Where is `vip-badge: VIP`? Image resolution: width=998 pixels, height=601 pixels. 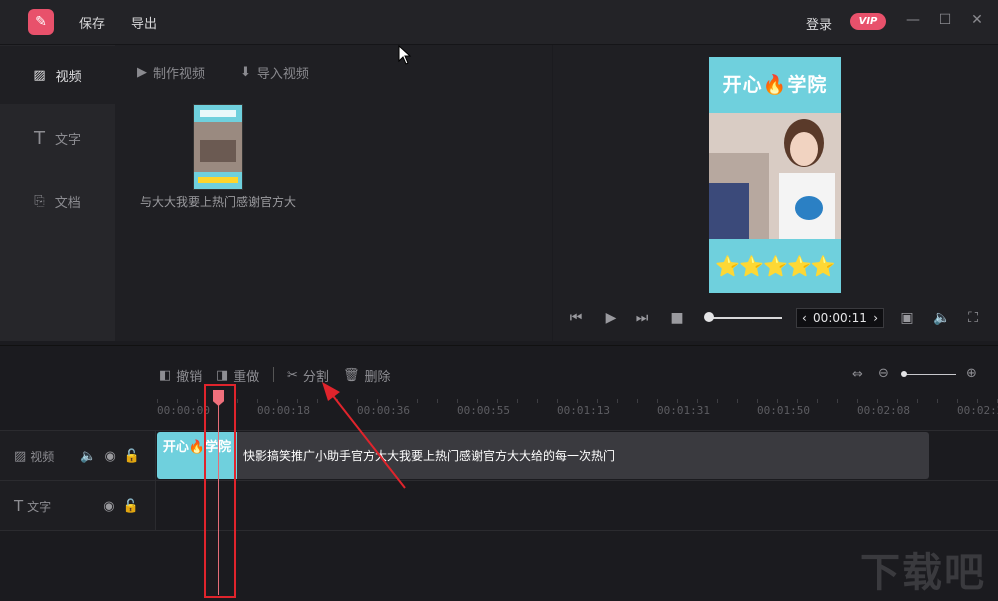
vip-badge: VIP is located at coordinates (868, 21).